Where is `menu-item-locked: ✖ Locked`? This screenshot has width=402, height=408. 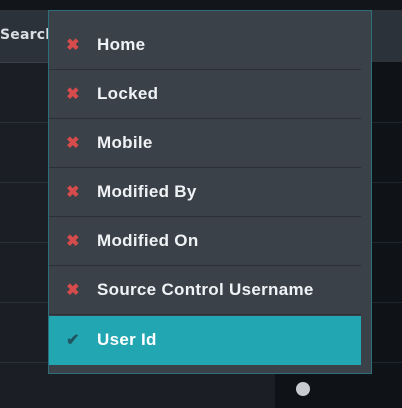 menu-item-locked: ✖ Locked is located at coordinates (205, 94).